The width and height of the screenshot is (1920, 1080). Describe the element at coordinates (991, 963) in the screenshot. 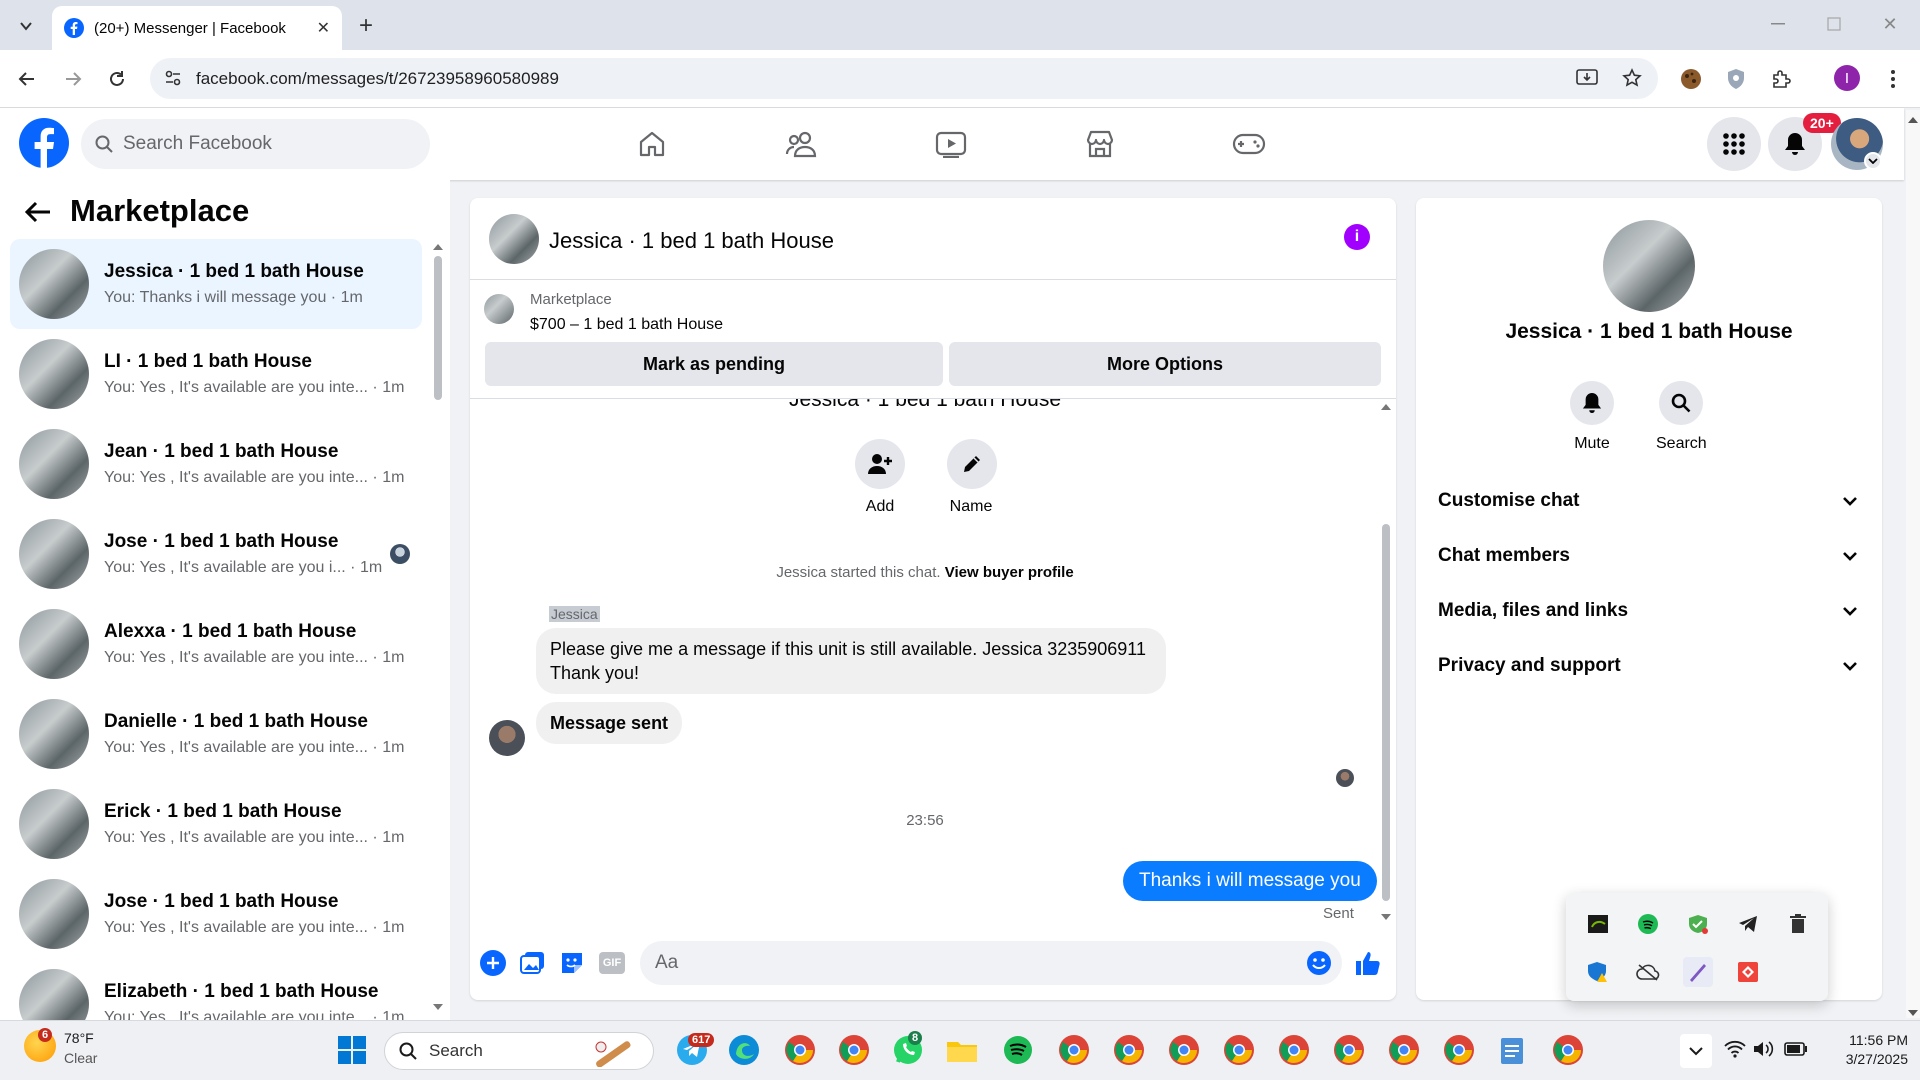

I see `message-input: Aa` at that location.